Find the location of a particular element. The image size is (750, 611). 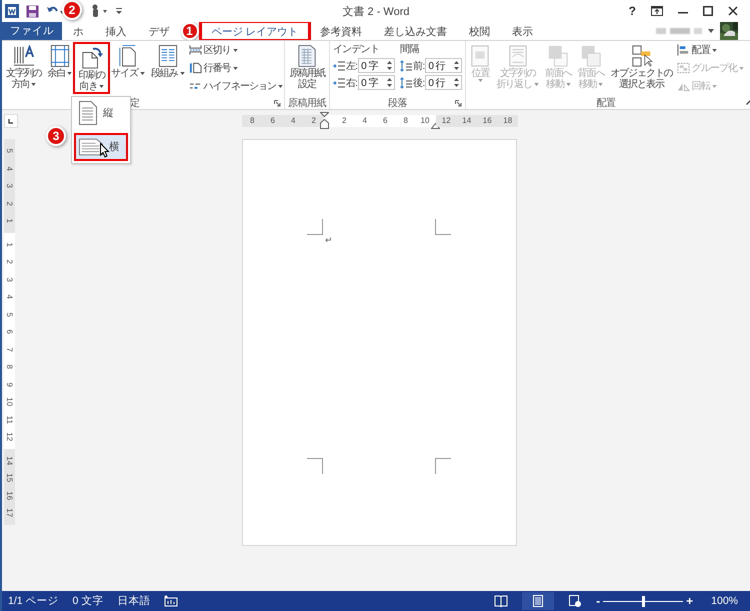

manuscript-paper-icon is located at coordinates (307, 56).